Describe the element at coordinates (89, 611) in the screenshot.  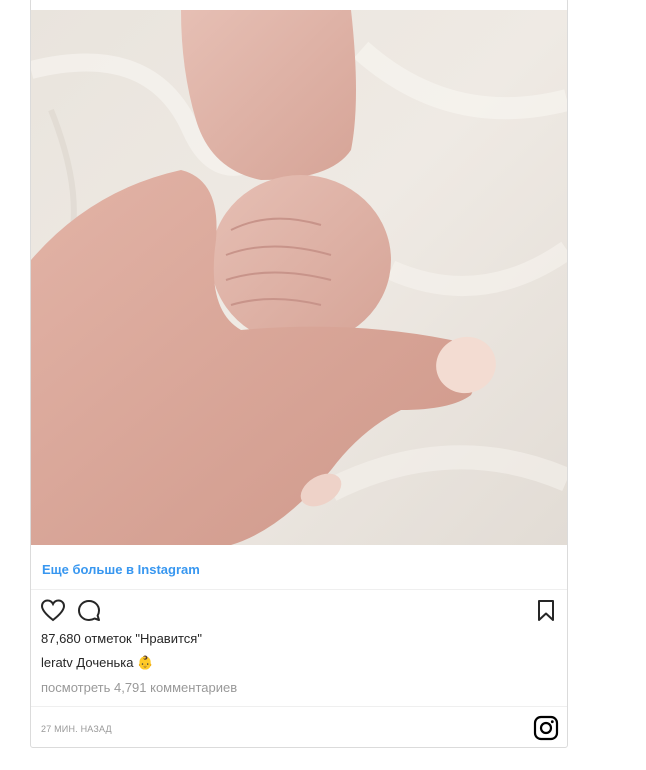
I see `comment-icon` at that location.